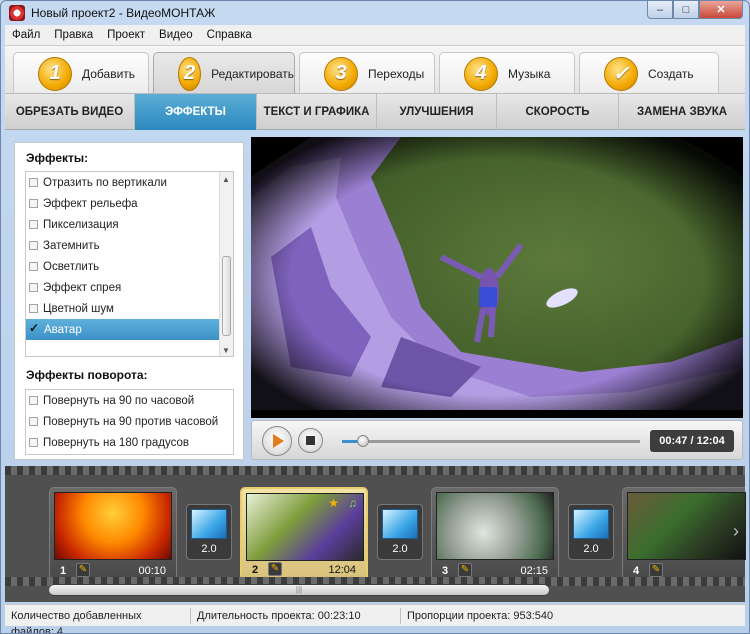 The height and width of the screenshot is (634, 750). Describe the element at coordinates (367, 73) in the screenshot. I see `step-transitions: 3 Переходы` at that location.